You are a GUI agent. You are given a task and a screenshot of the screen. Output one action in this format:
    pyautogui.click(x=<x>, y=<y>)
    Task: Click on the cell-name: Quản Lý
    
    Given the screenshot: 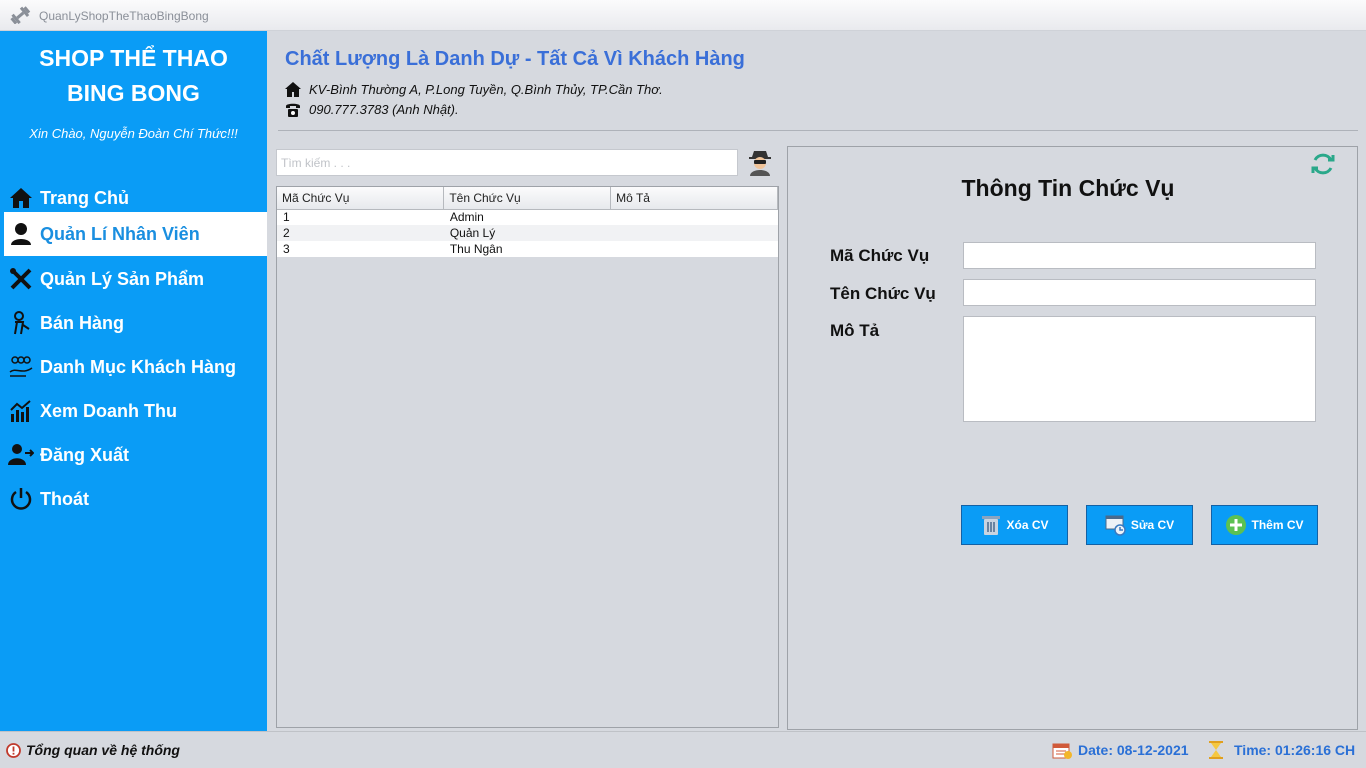 What is the action you would take?
    pyautogui.click(x=527, y=233)
    